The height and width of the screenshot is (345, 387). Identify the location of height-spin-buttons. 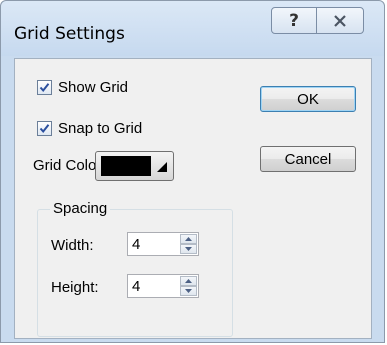
(188, 286).